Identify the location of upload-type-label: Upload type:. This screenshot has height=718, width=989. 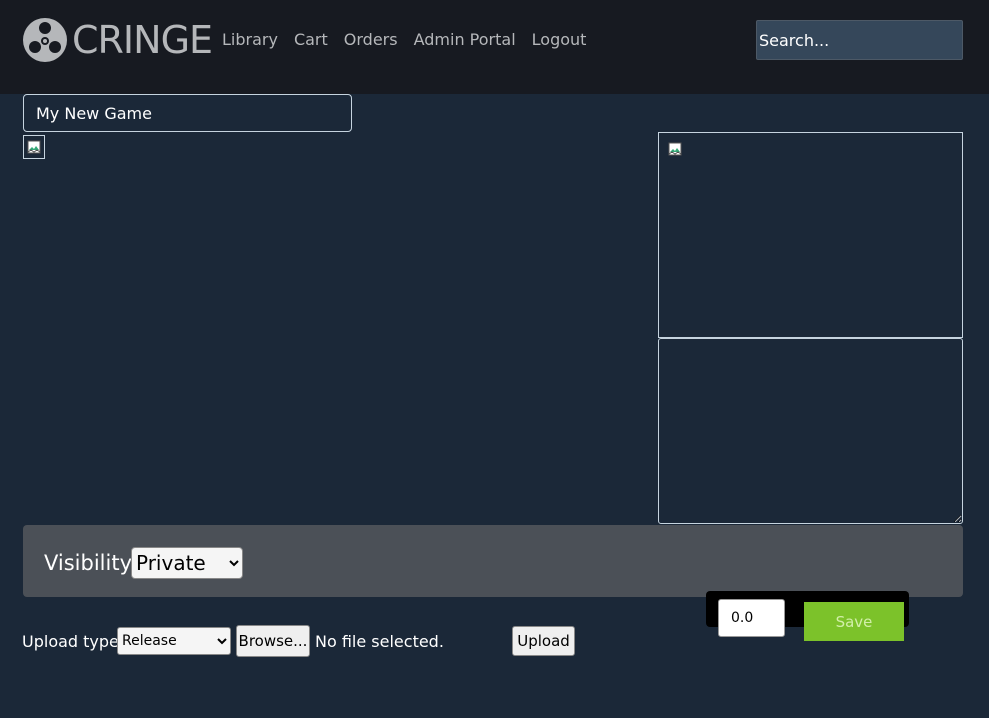
(73, 641).